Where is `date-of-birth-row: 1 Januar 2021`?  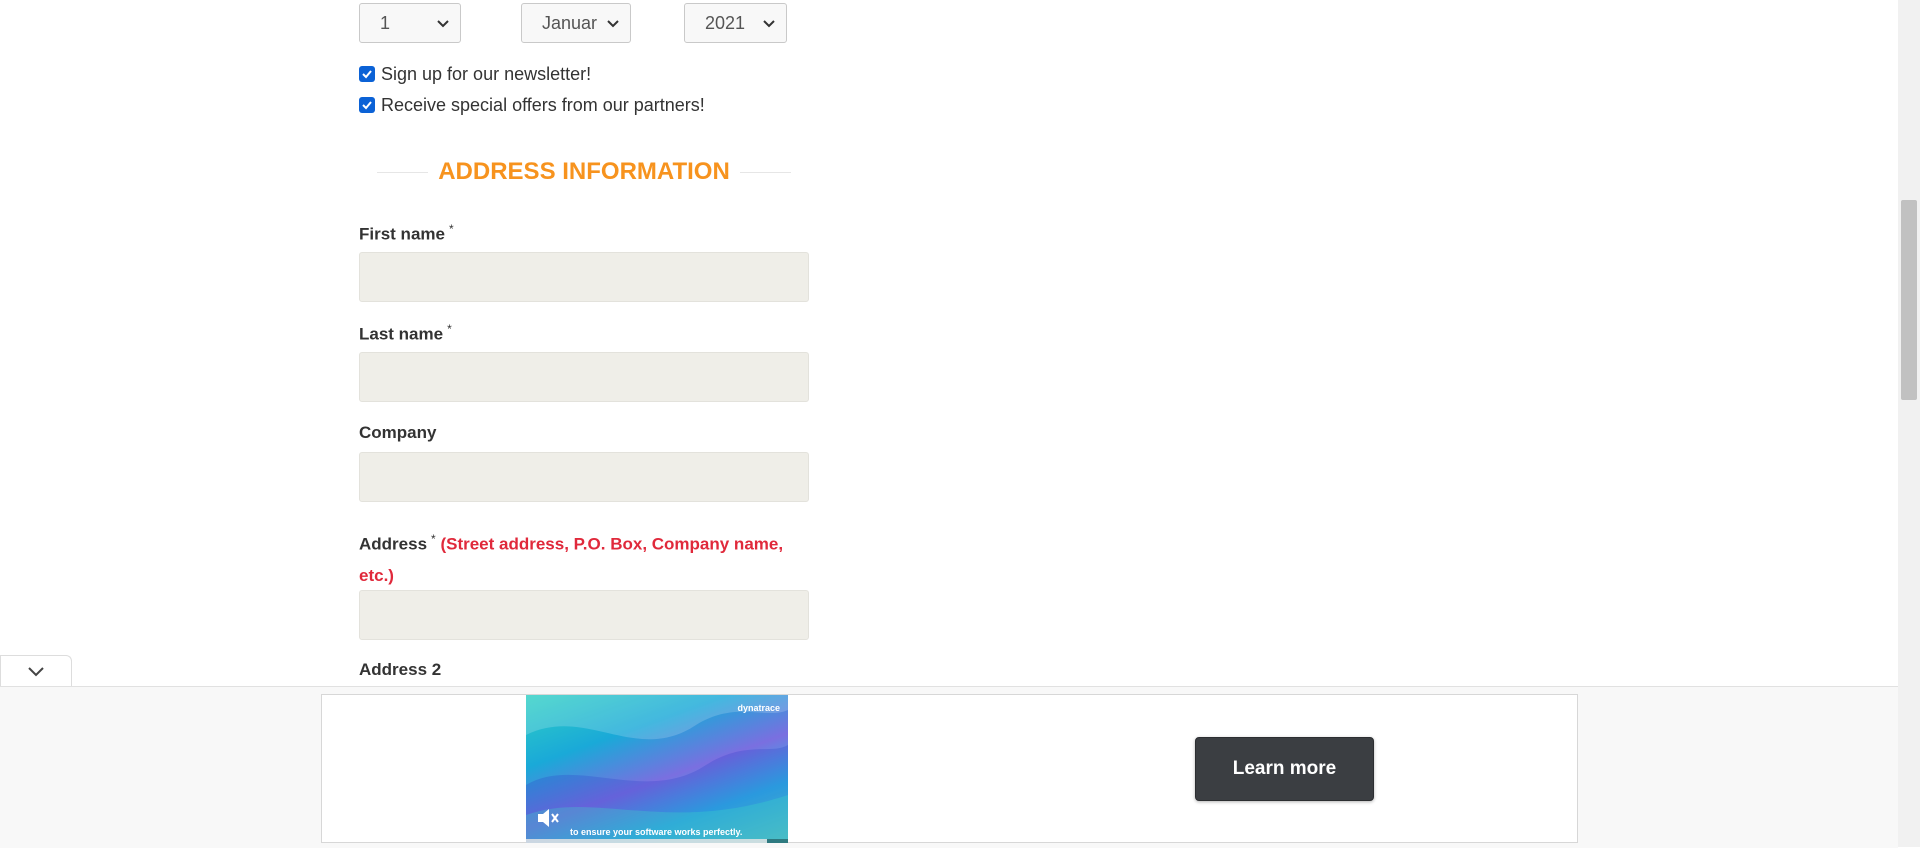 date-of-birth-row: 1 Januar 2021 is located at coordinates (584, 23).